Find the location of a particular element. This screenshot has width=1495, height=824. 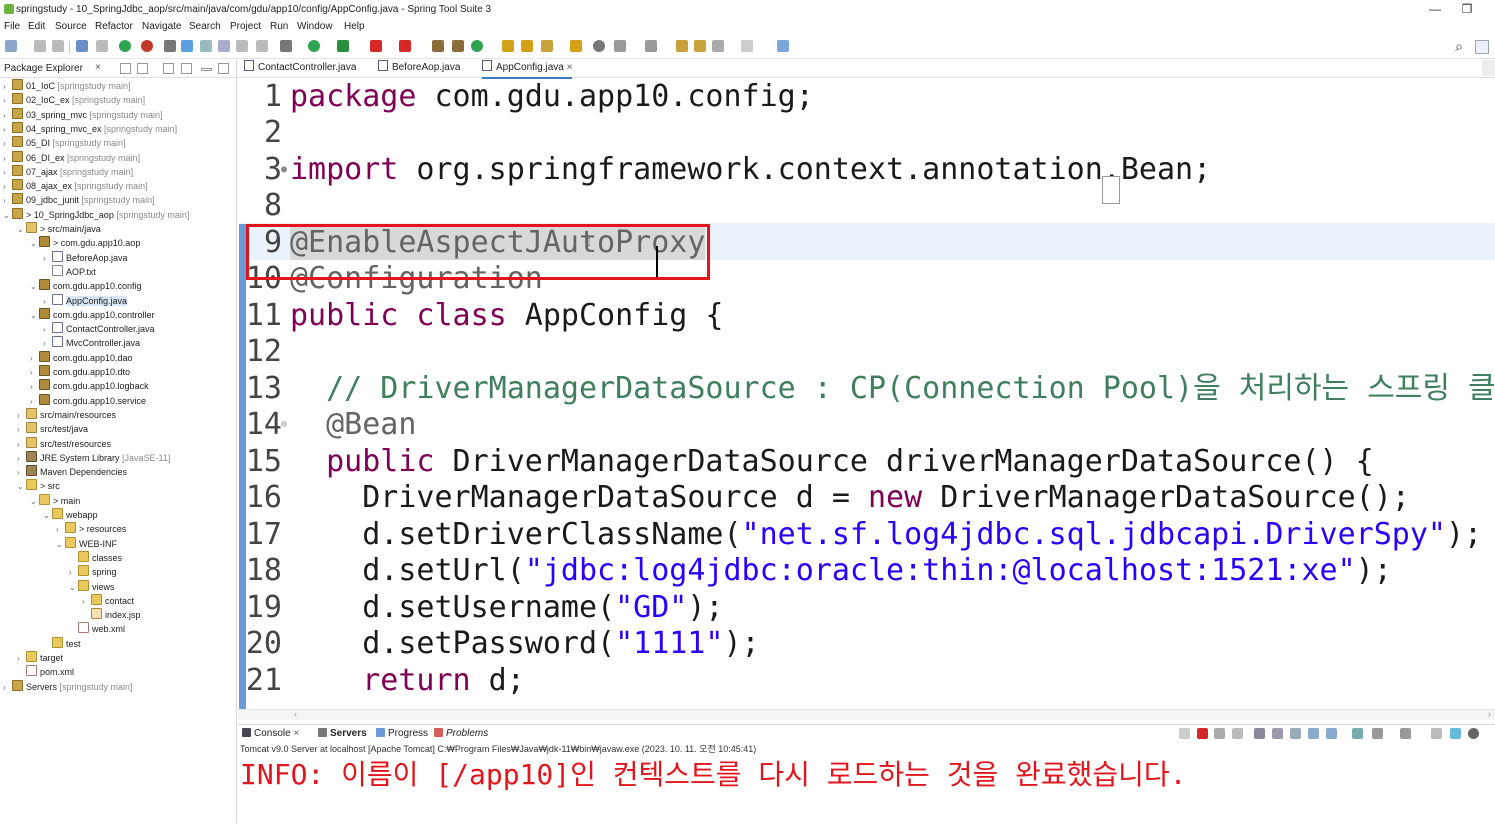

prev-annotation-icon is located at coordinates (651, 46).